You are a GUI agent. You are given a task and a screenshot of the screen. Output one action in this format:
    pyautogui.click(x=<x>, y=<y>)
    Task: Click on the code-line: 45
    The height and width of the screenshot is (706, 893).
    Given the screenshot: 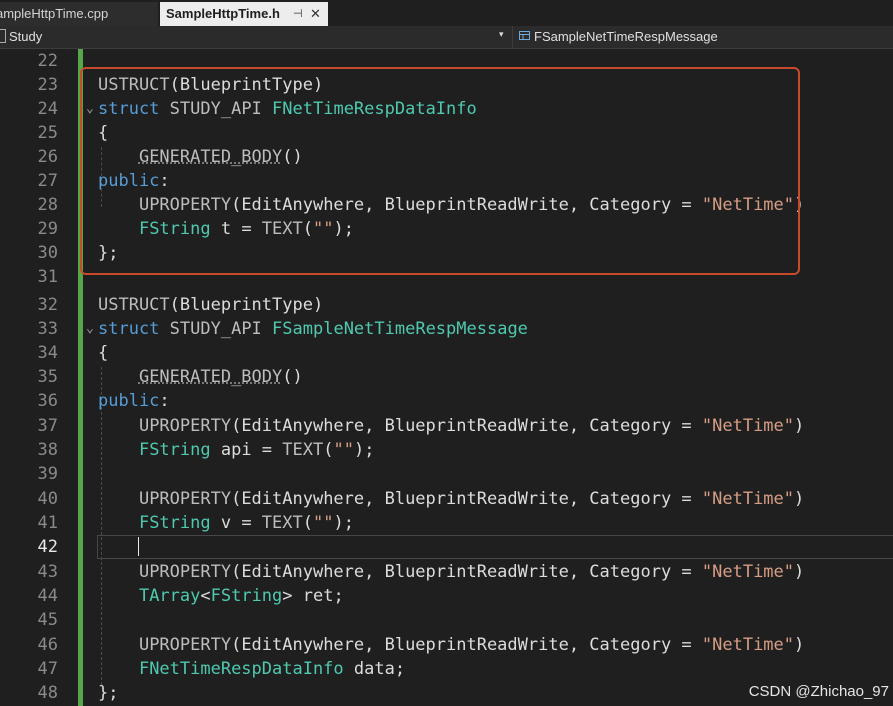 What is the action you would take?
    pyautogui.click(x=446, y=620)
    